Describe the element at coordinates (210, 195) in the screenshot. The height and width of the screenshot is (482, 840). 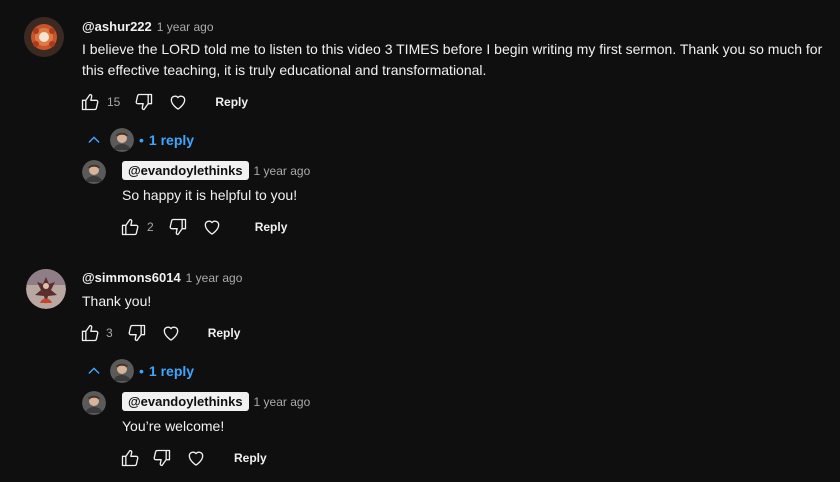
I see `reply-text: So happy it is helpful to you!` at that location.